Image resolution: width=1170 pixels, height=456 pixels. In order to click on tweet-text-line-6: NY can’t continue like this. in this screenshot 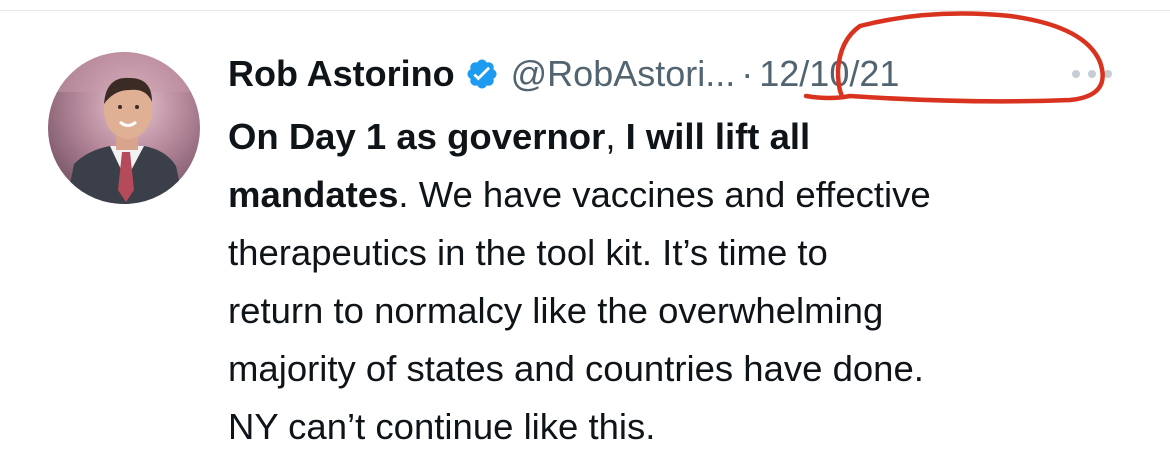, I will do `click(442, 426)`.